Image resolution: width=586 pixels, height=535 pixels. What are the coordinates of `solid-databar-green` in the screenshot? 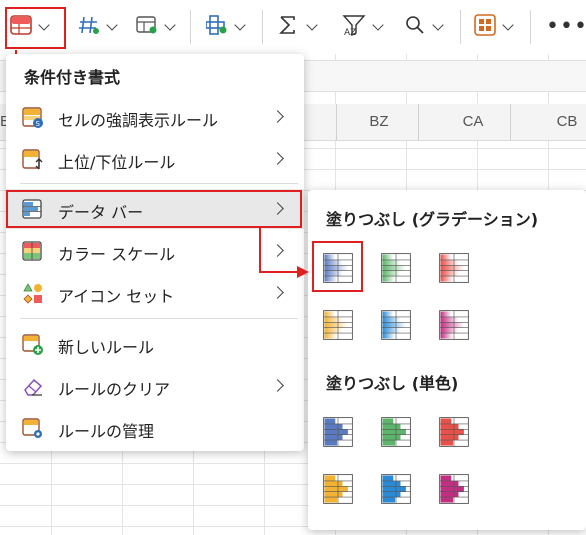 It's located at (396, 432).